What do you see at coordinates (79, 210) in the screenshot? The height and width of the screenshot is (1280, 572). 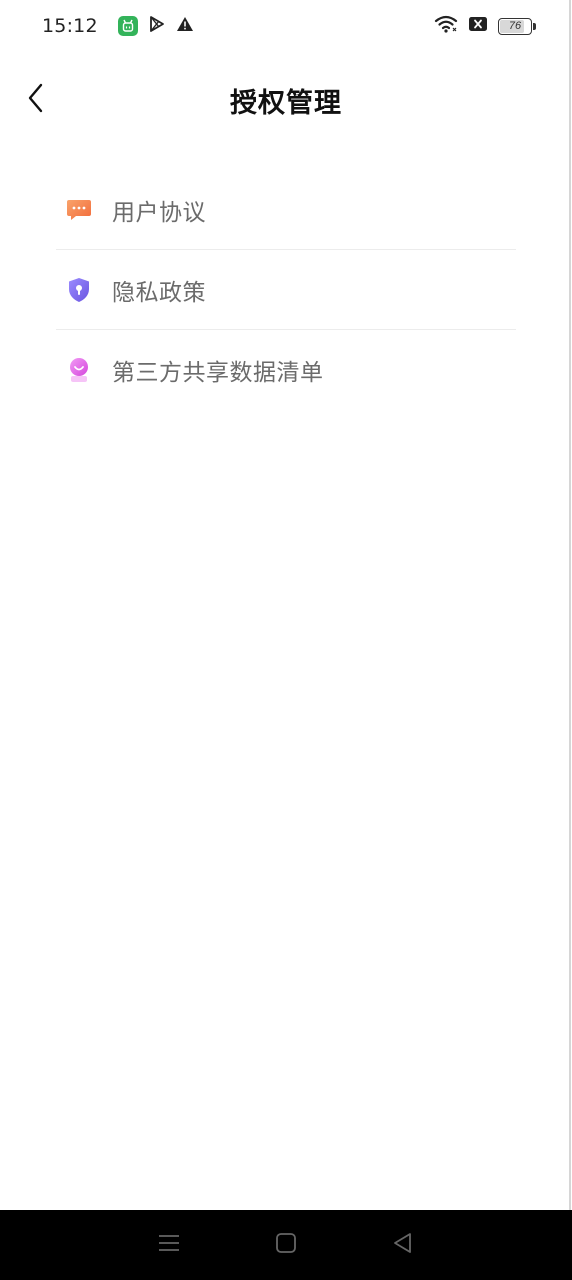 I see `chat-bubble-icon` at bounding box center [79, 210].